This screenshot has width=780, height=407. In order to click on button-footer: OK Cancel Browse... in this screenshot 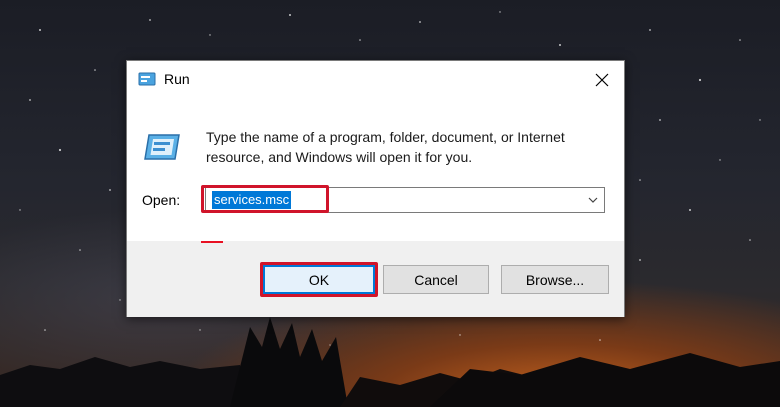, I will do `click(375, 279)`.